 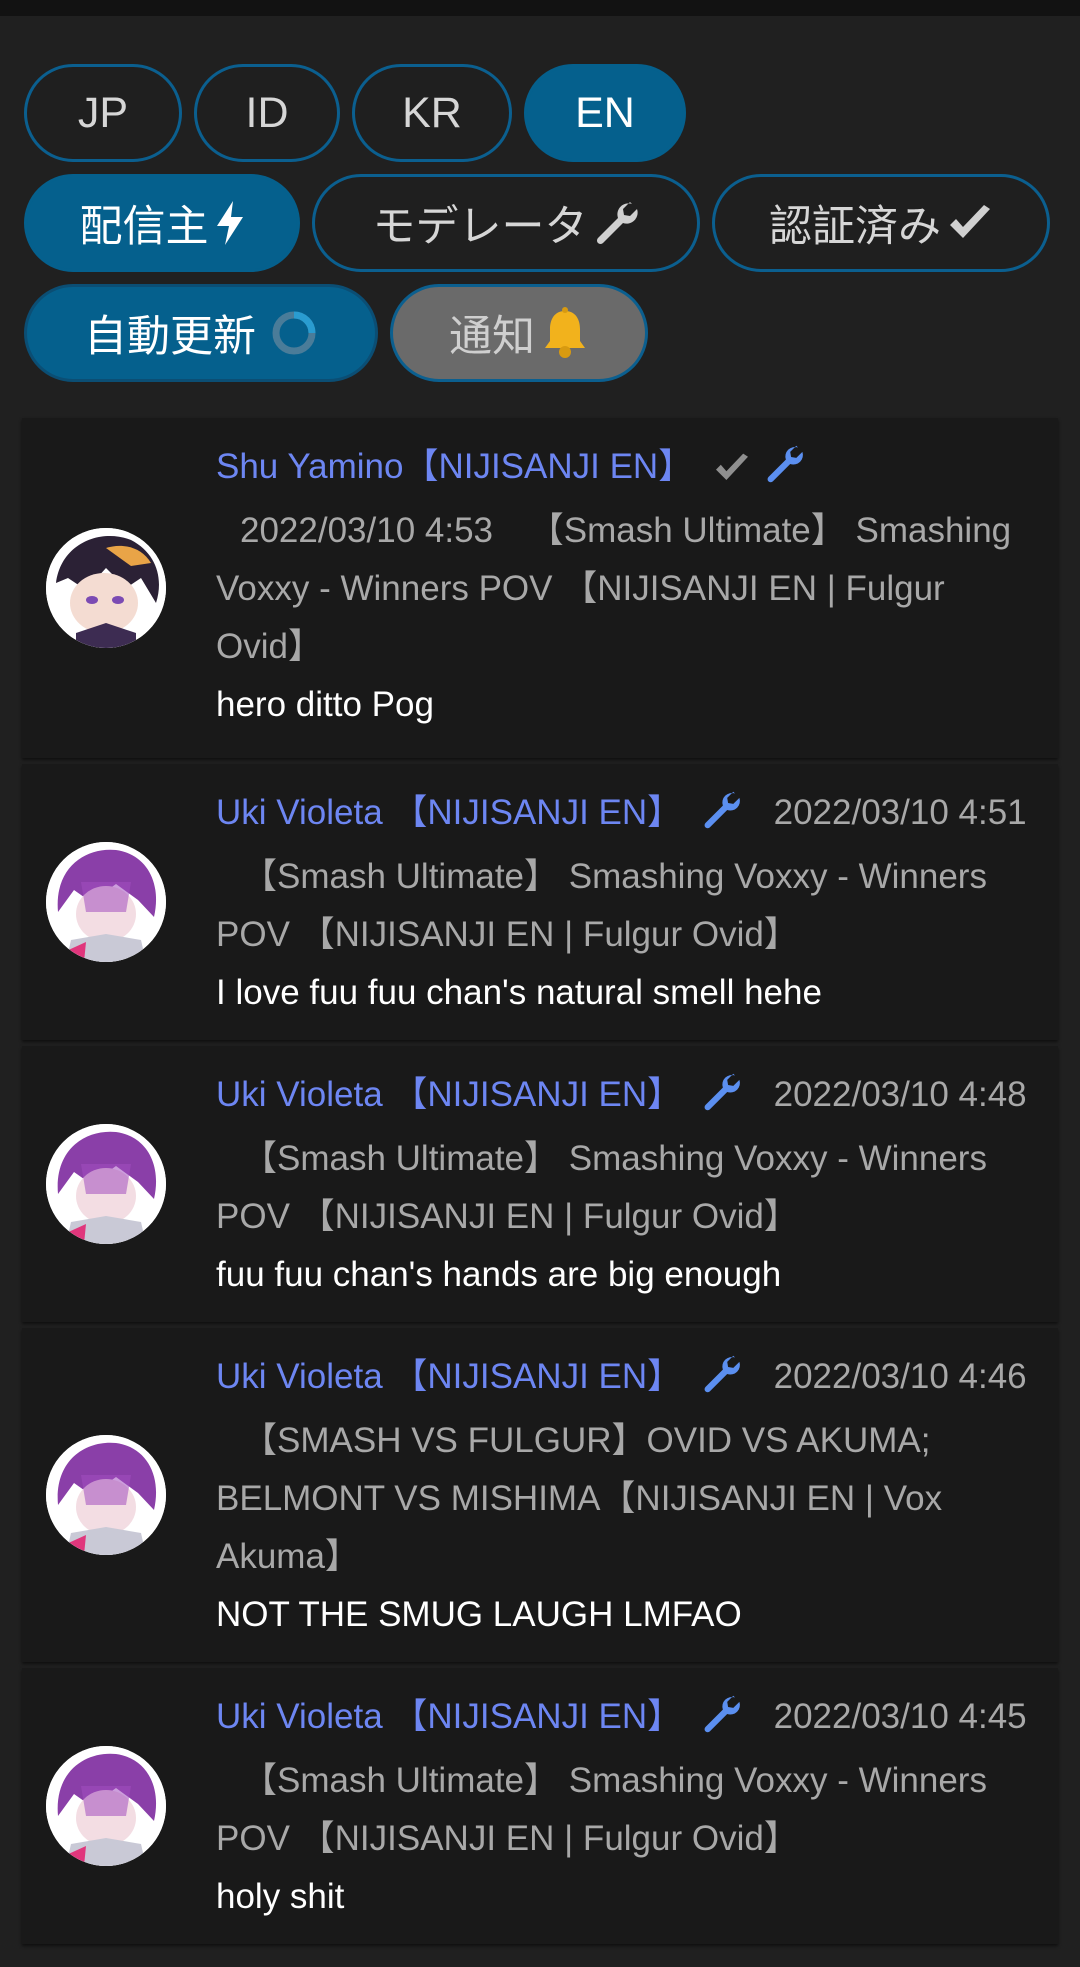 I want to click on timestamp: 2022/03/10 4:48, so click(x=900, y=1094).